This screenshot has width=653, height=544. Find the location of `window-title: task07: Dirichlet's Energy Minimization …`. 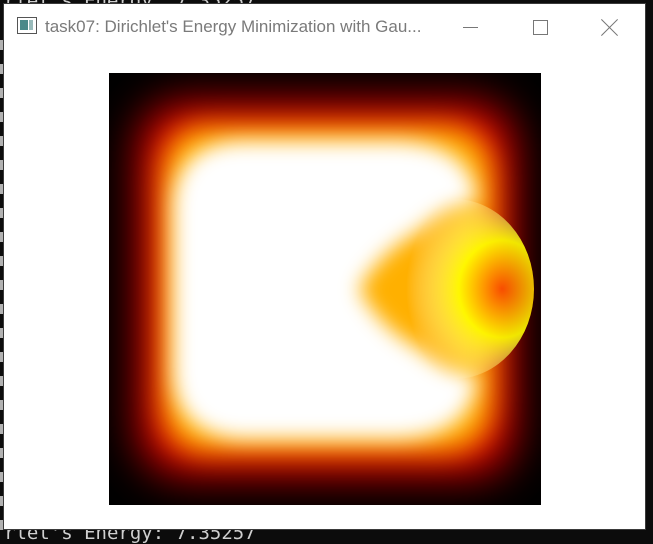

window-title: task07: Dirichlet's Energy Minimization … is located at coordinates (233, 26).